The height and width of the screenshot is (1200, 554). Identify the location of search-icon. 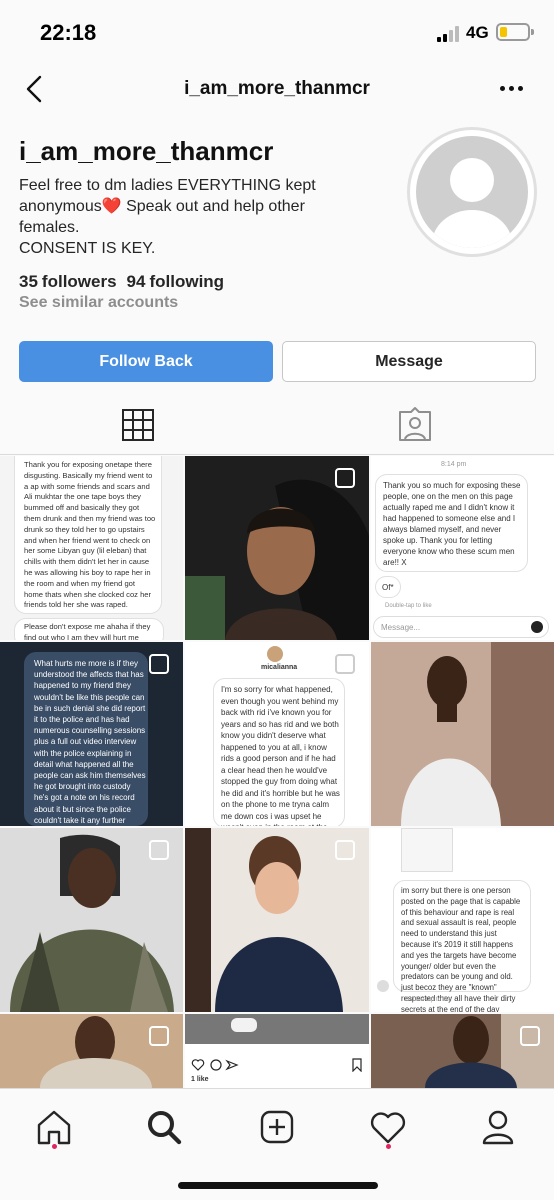
(164, 1127).